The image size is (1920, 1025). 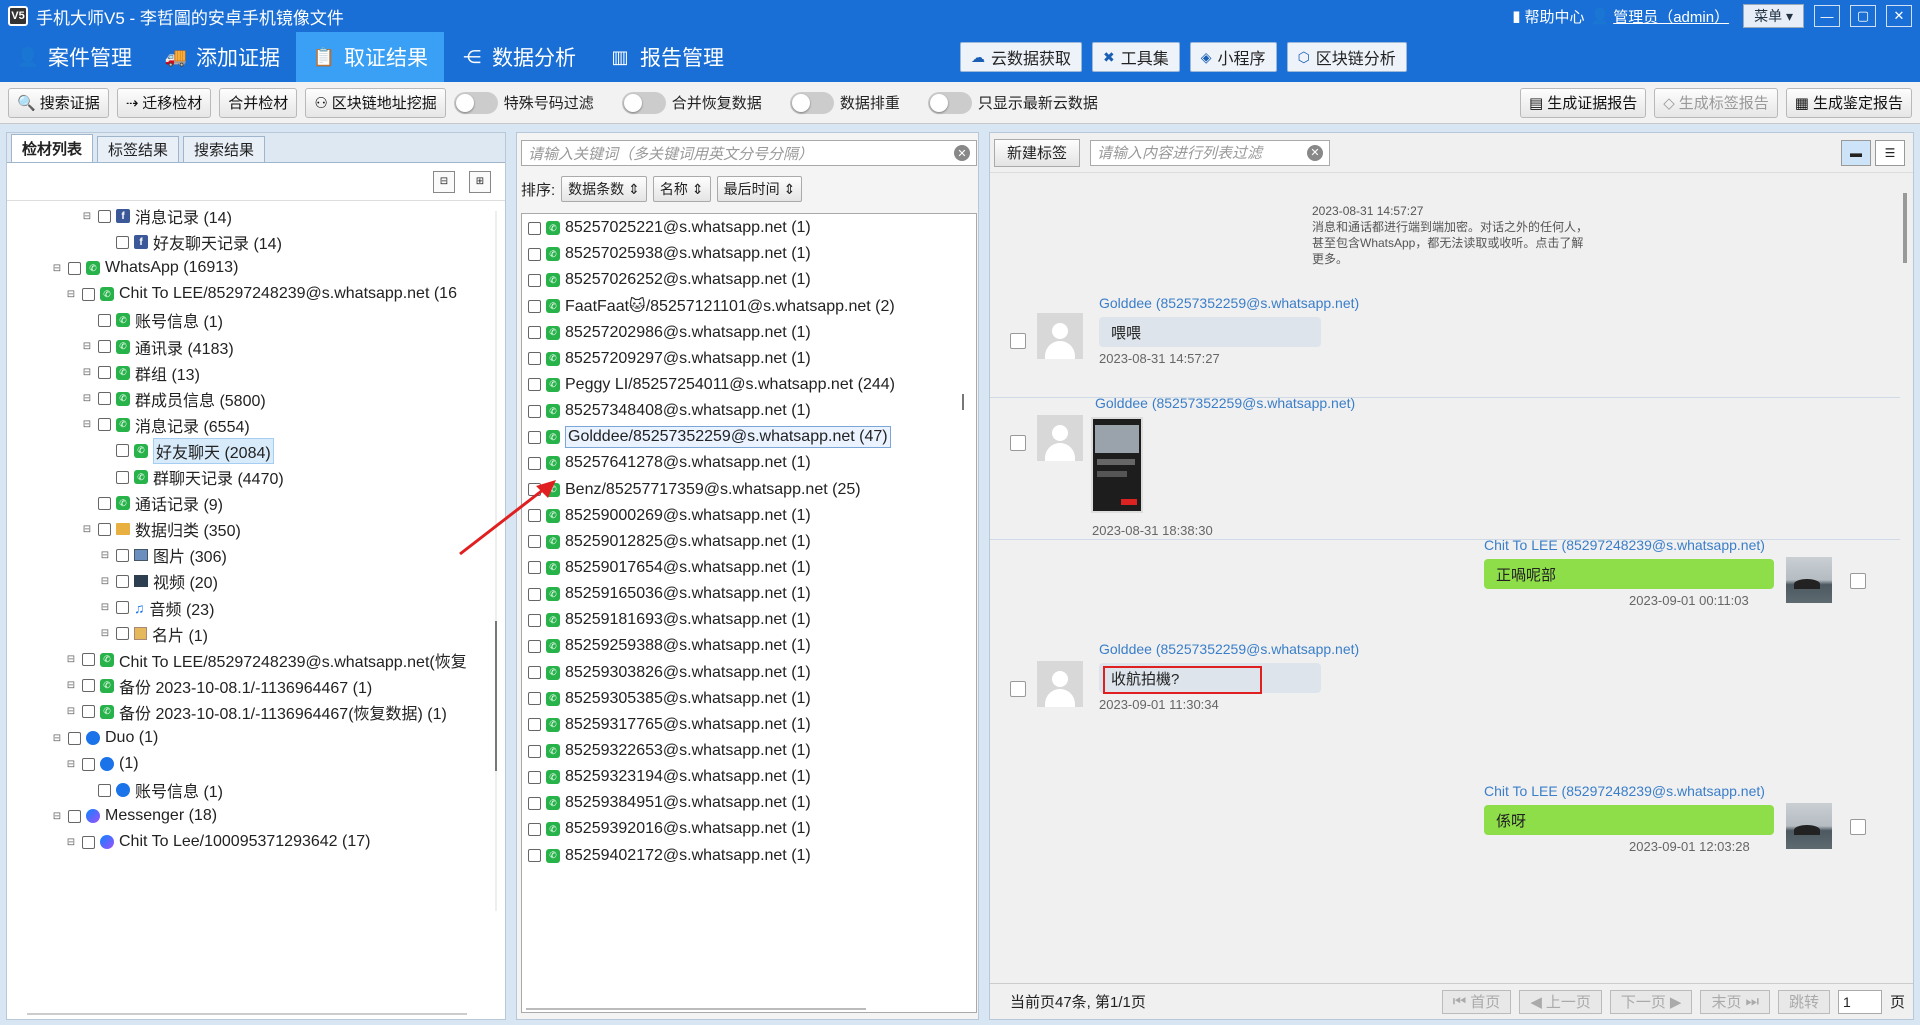 What do you see at coordinates (258, 102) in the screenshot?
I see `merge-material-button: 合并检材` at bounding box center [258, 102].